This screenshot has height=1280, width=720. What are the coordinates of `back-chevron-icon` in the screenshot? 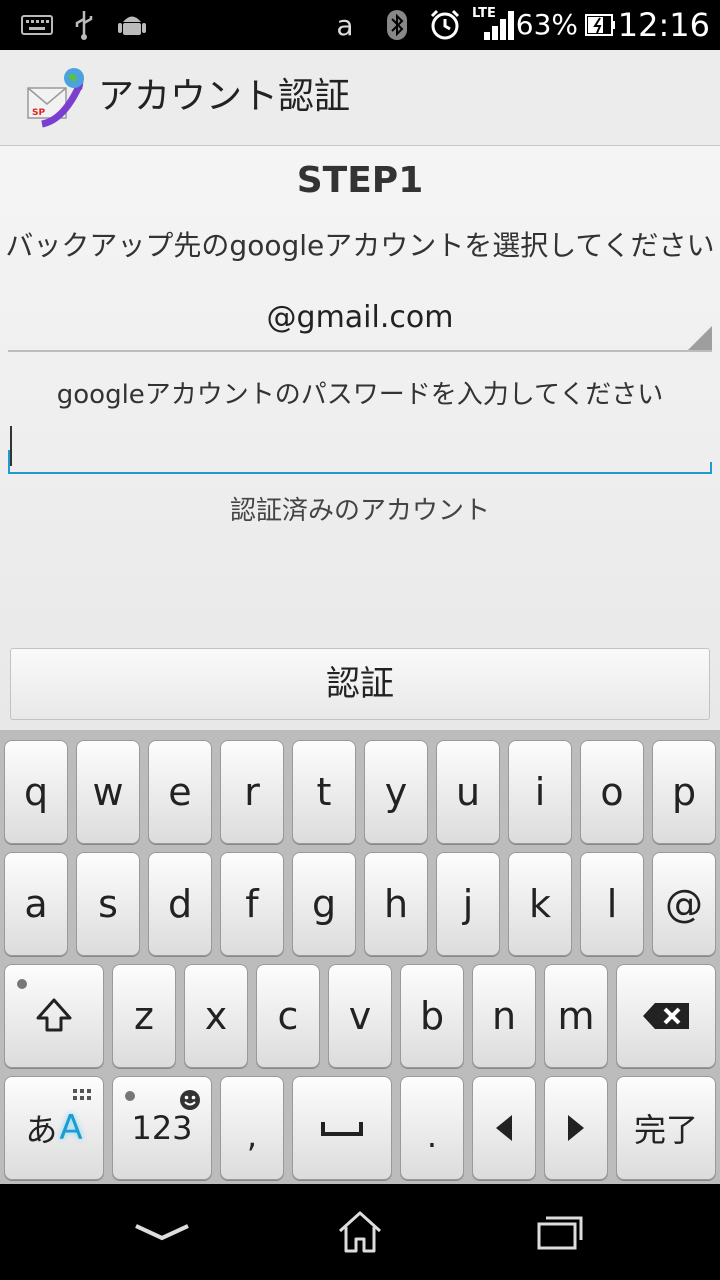 It's located at (162, 1232).